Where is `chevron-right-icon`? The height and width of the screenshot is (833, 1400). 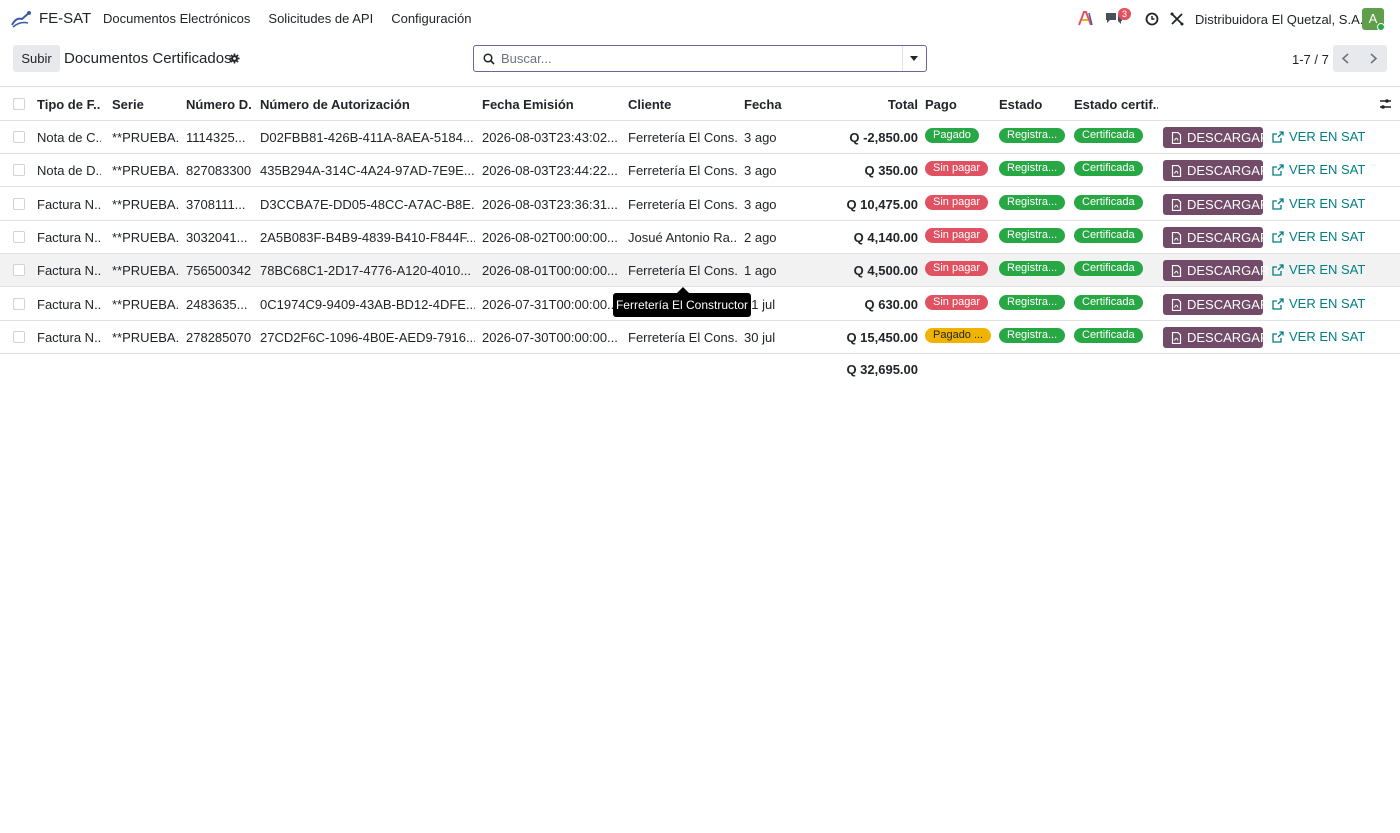
chevron-right-icon is located at coordinates (1374, 58).